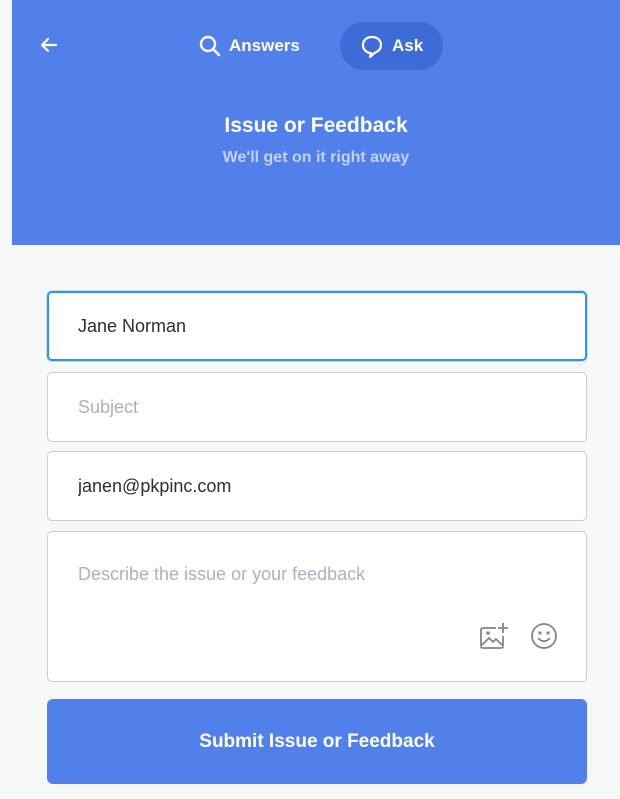 This screenshot has height=799, width=620. I want to click on email-field, so click(317, 486).